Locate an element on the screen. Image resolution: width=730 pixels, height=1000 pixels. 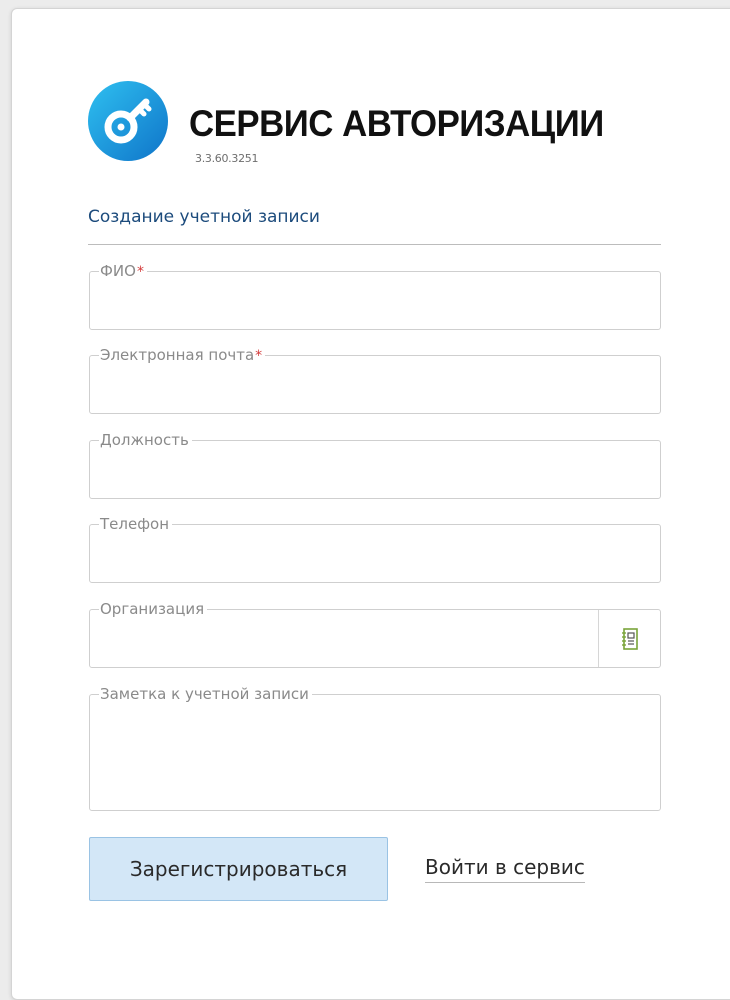
email-field: Электронная почта* is located at coordinates (375, 380).